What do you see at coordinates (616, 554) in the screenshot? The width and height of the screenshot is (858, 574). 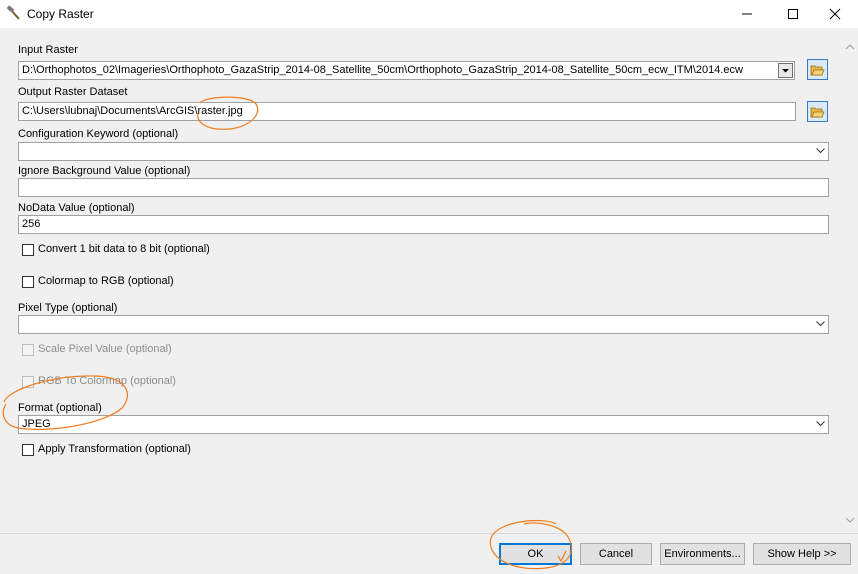 I see `cancel-button: Cancel` at bounding box center [616, 554].